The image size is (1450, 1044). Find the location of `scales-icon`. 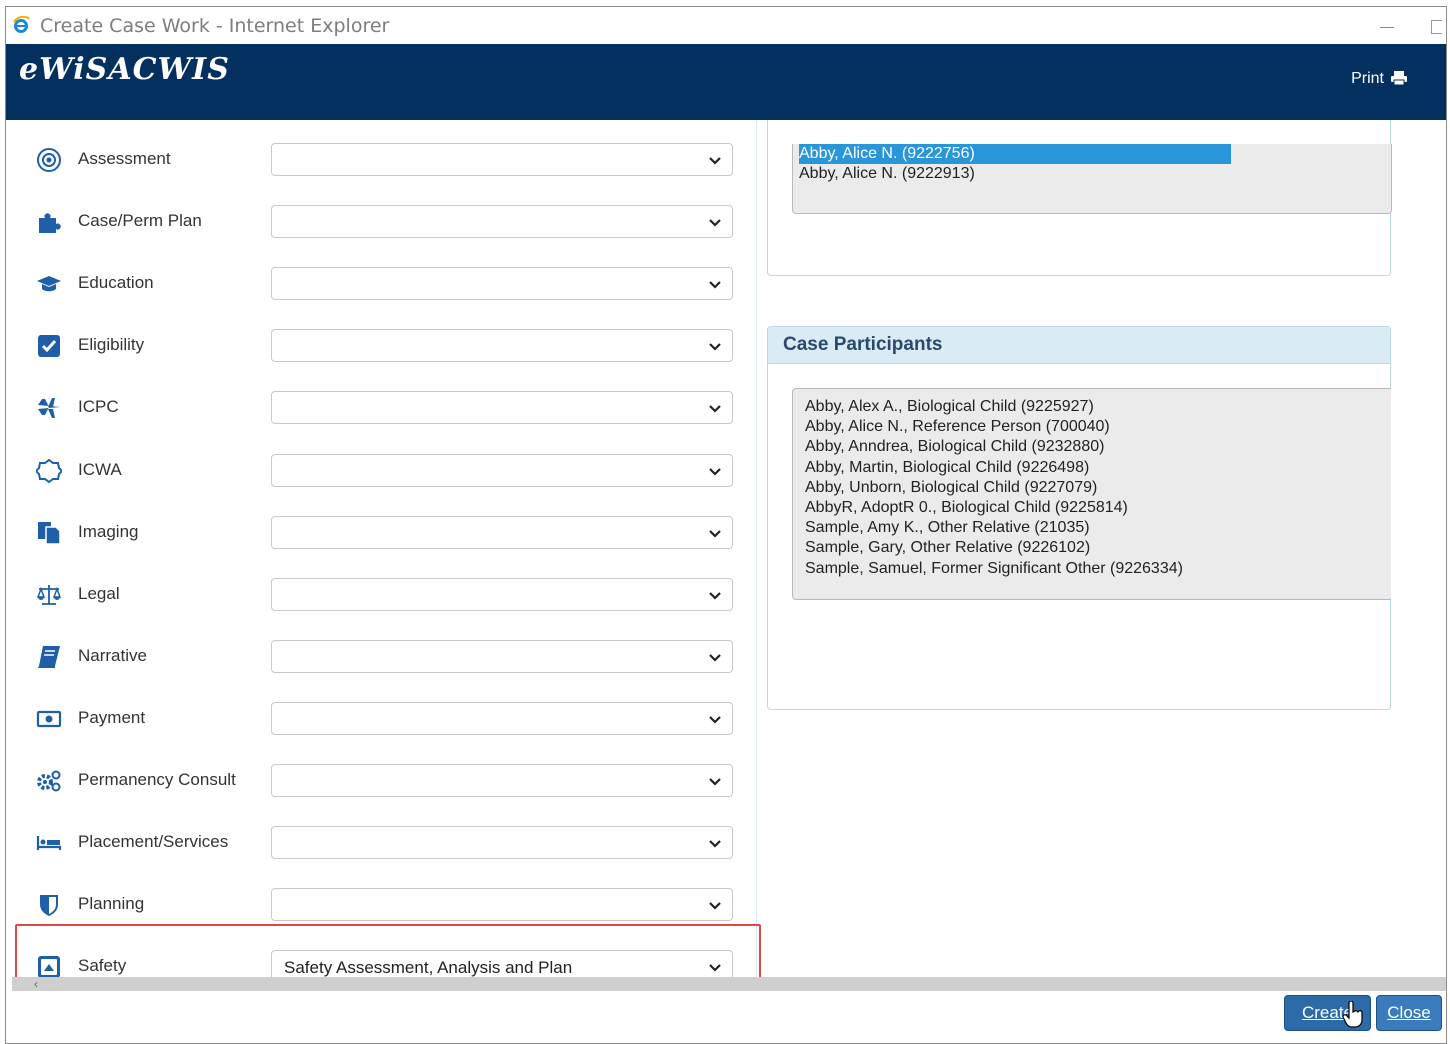

scales-icon is located at coordinates (49, 595).